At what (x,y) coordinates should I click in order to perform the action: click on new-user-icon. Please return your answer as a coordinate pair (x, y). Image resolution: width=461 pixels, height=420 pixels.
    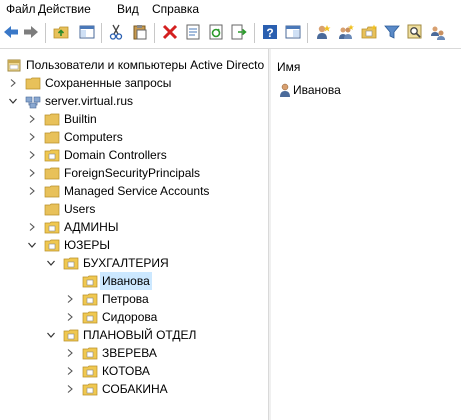
    Looking at the image, I should click on (323, 32).